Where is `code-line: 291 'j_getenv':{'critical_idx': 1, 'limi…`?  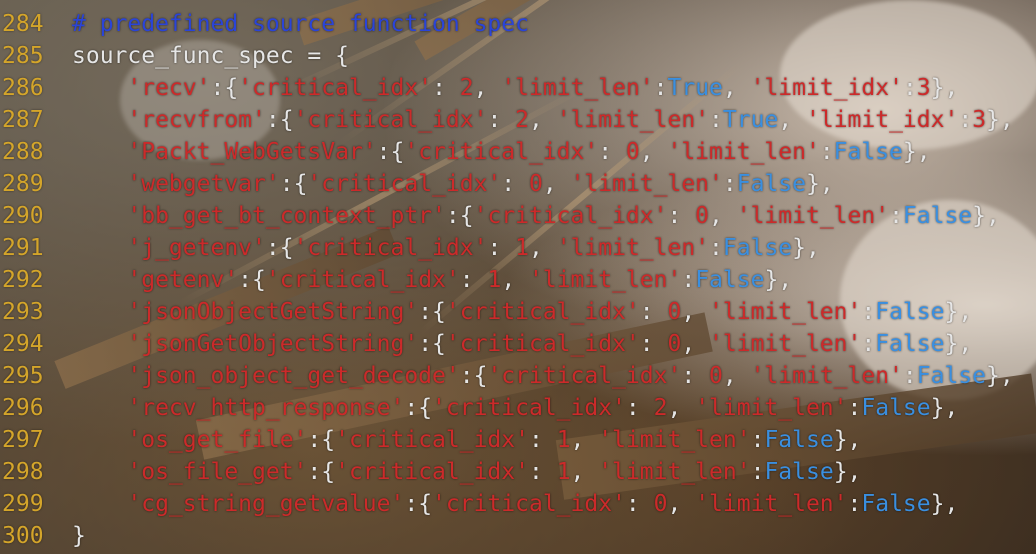
code-line: 291 'j_getenv':{'critical_idx': 1, 'limi… is located at coordinates (518, 248).